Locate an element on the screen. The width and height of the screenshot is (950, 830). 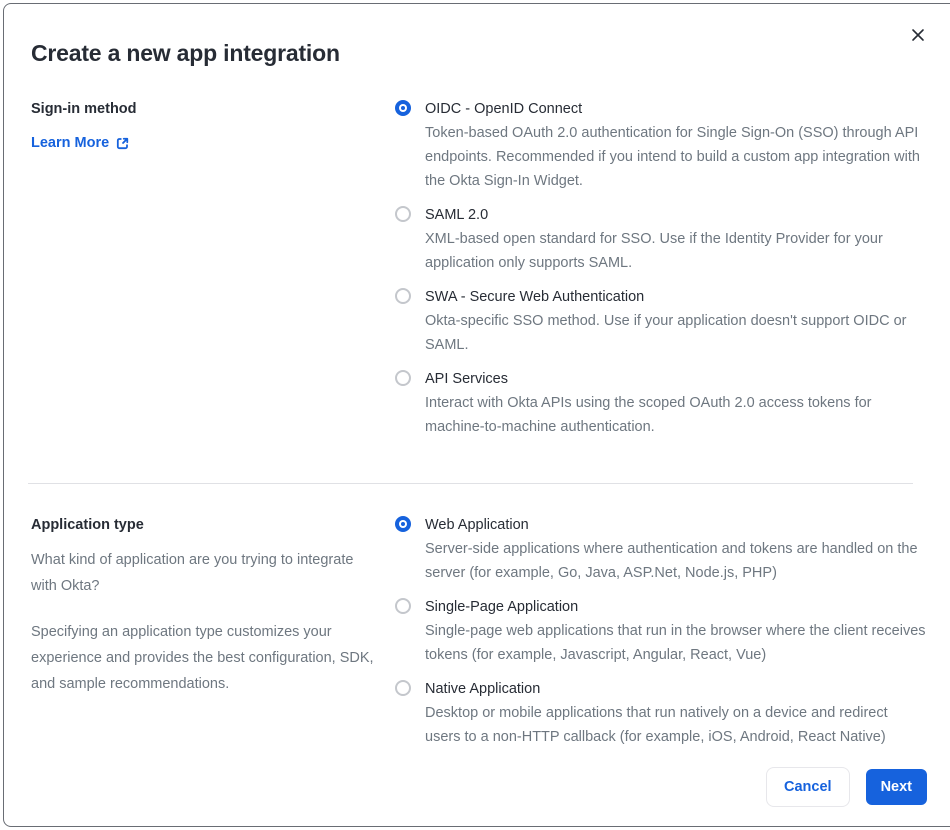
close-button is located at coordinates (918, 35).